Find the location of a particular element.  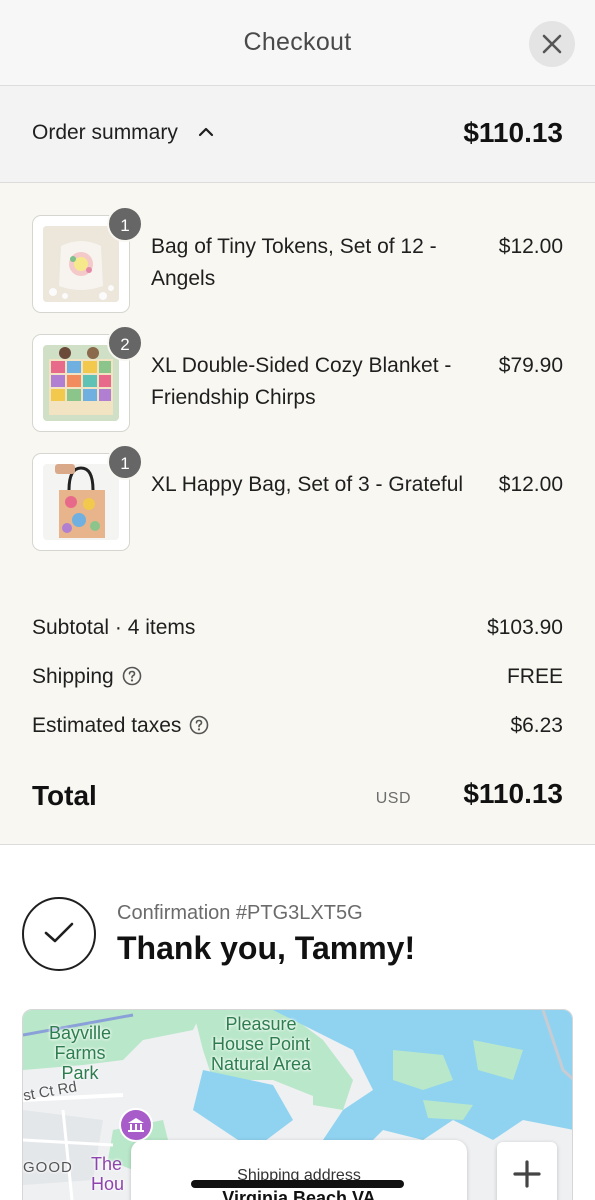

order-summary-toggle: Order summary $110.13 is located at coordinates (297, 134).